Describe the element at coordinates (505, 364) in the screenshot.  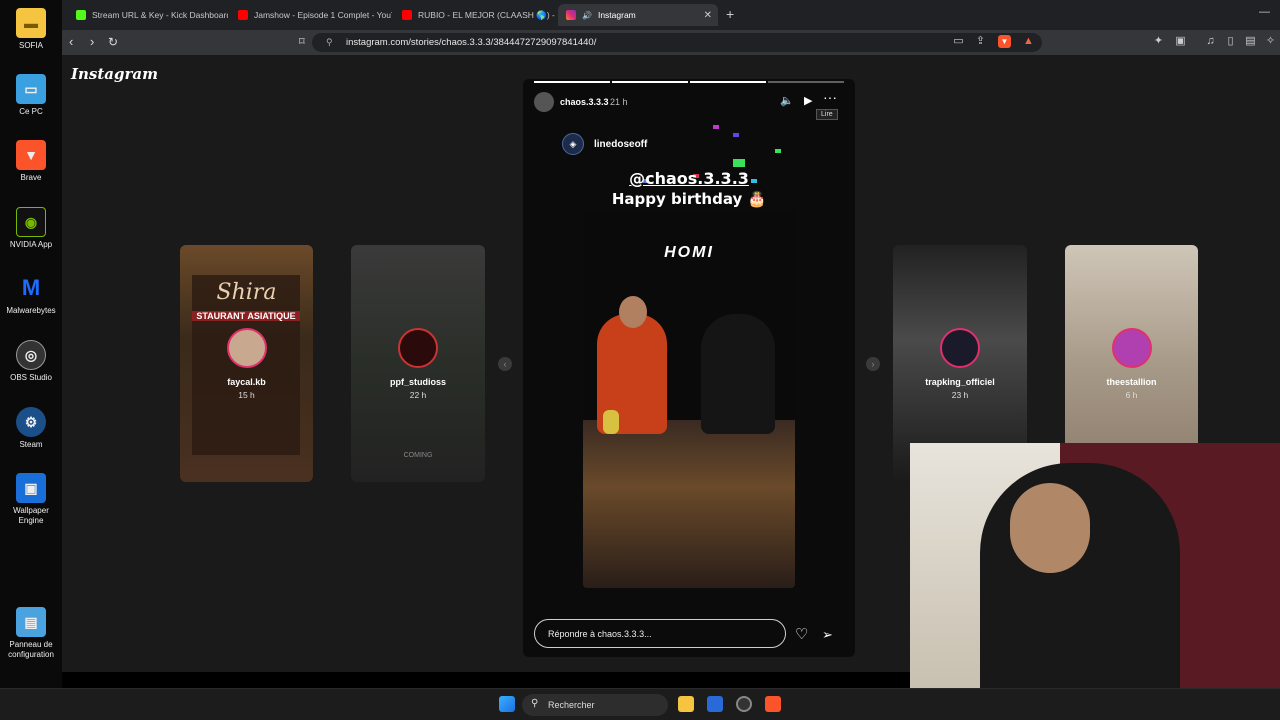
I see `previous-story-button: ‹` at that location.